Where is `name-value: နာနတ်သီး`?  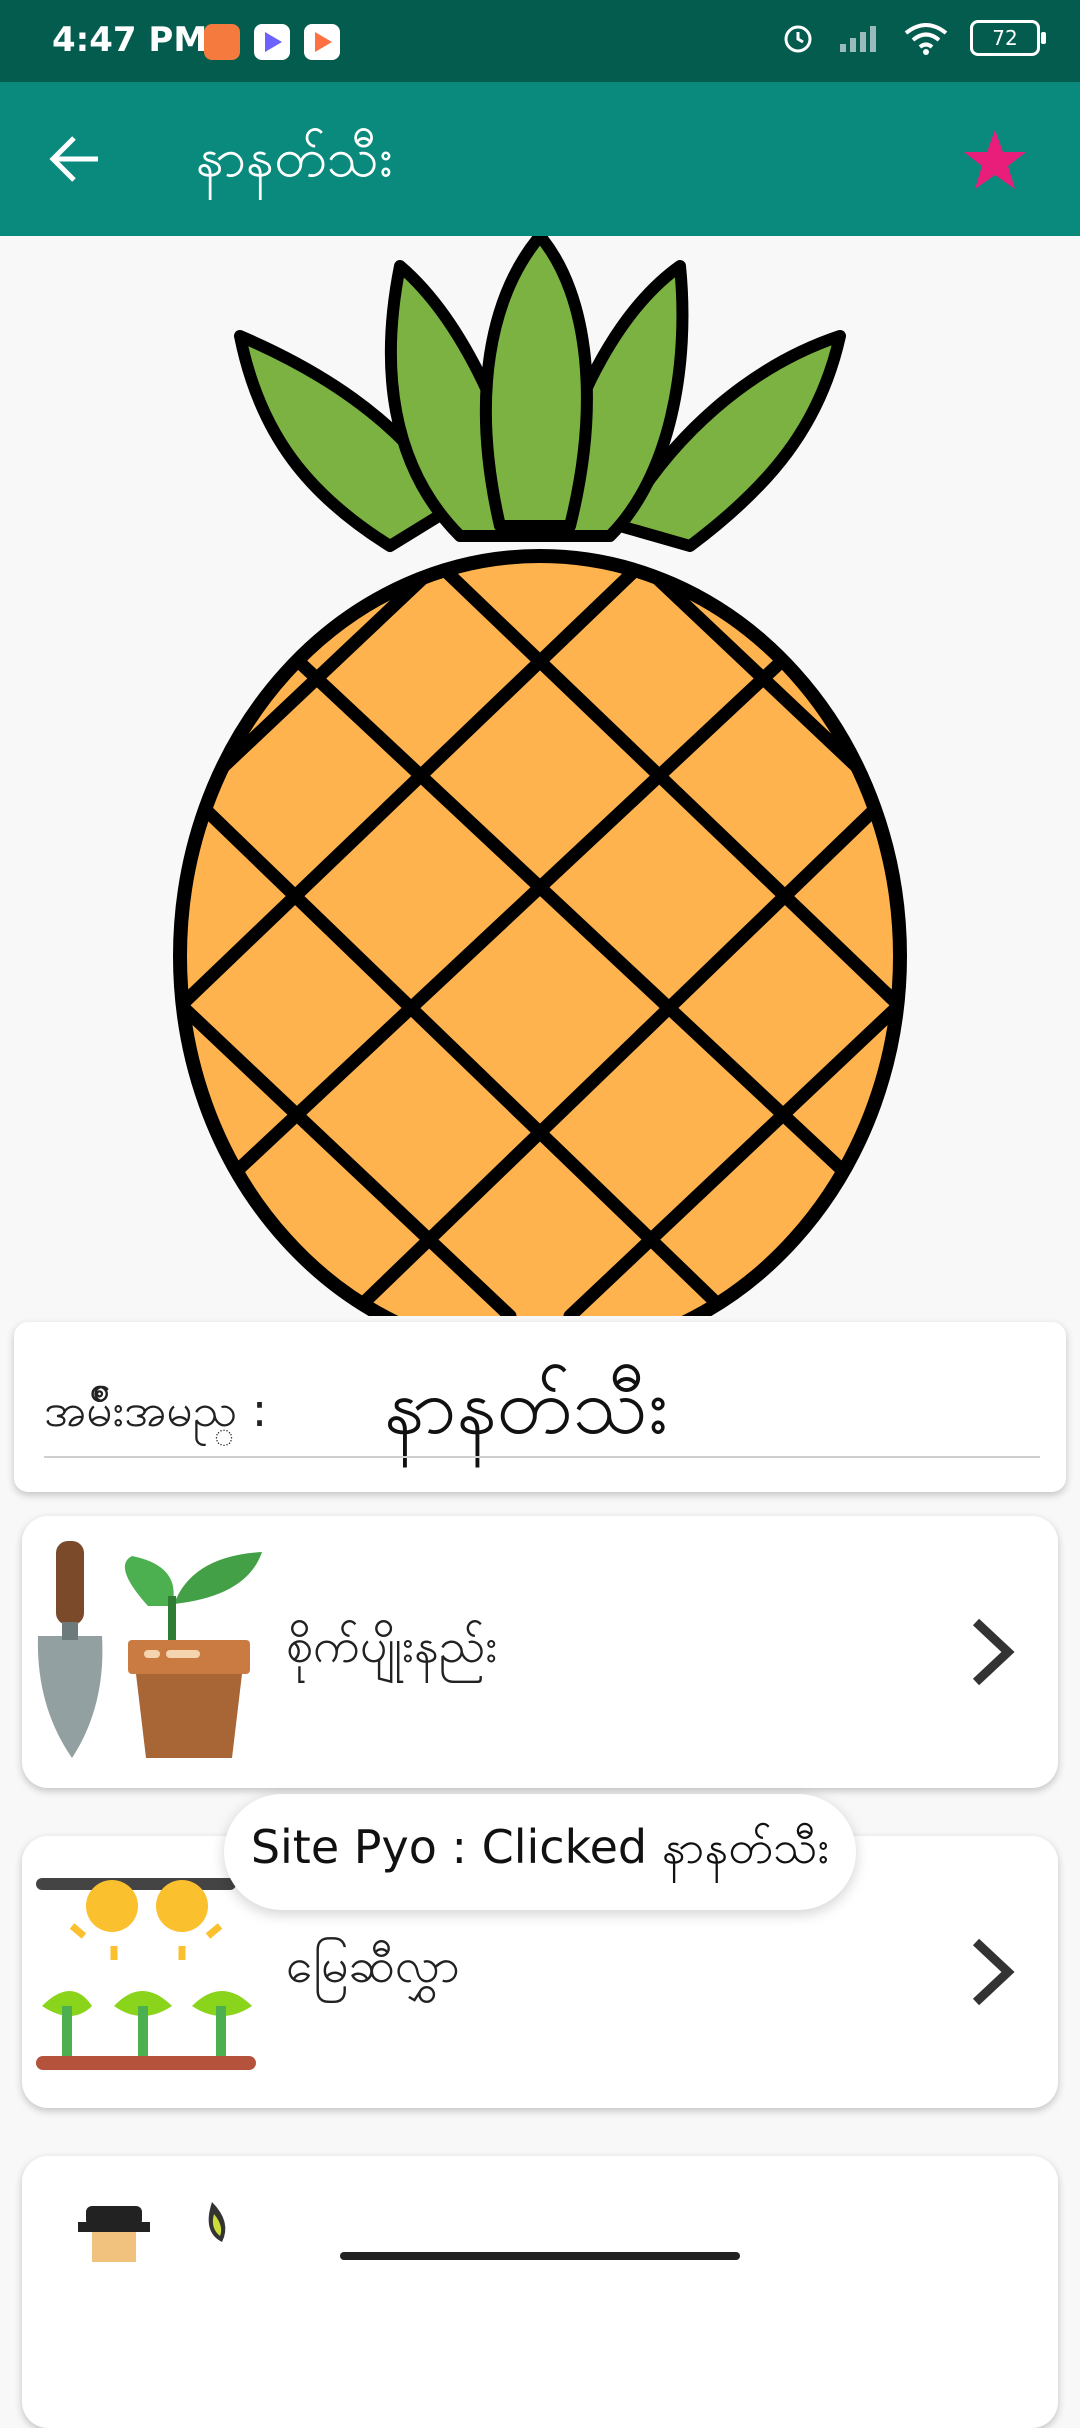 name-value: နာနတ်သီး is located at coordinates (526, 1407).